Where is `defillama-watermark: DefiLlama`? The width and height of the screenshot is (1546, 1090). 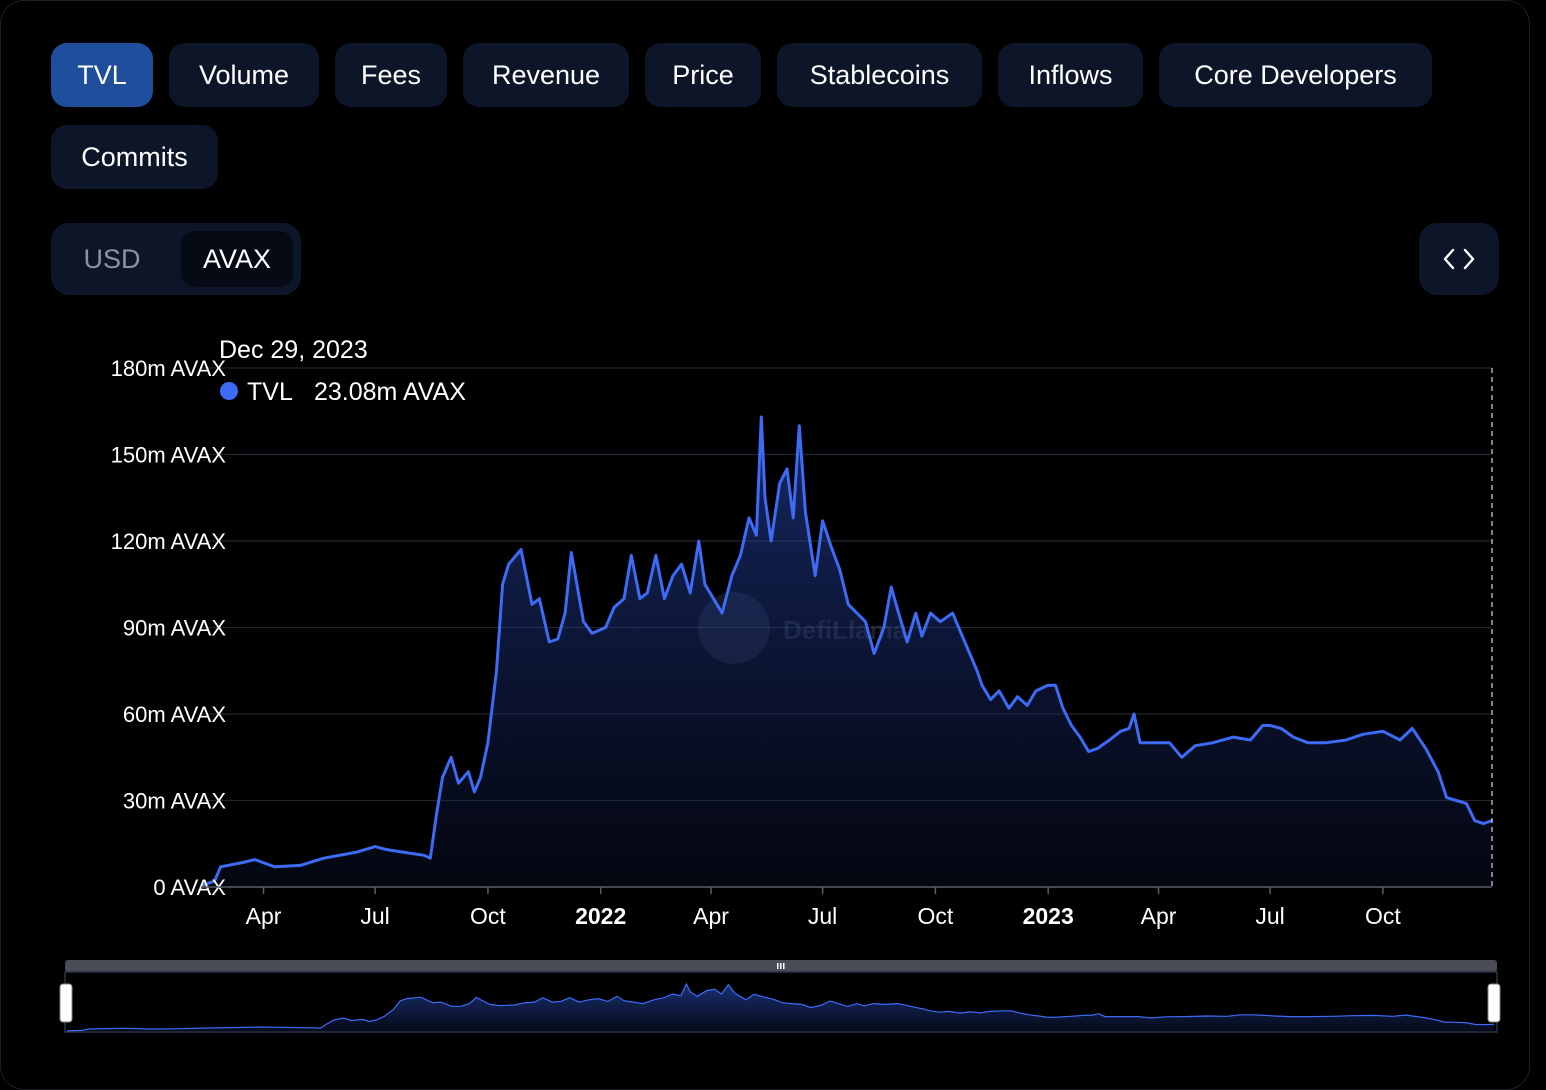
defillama-watermark: DefiLlama is located at coordinates (803, 628).